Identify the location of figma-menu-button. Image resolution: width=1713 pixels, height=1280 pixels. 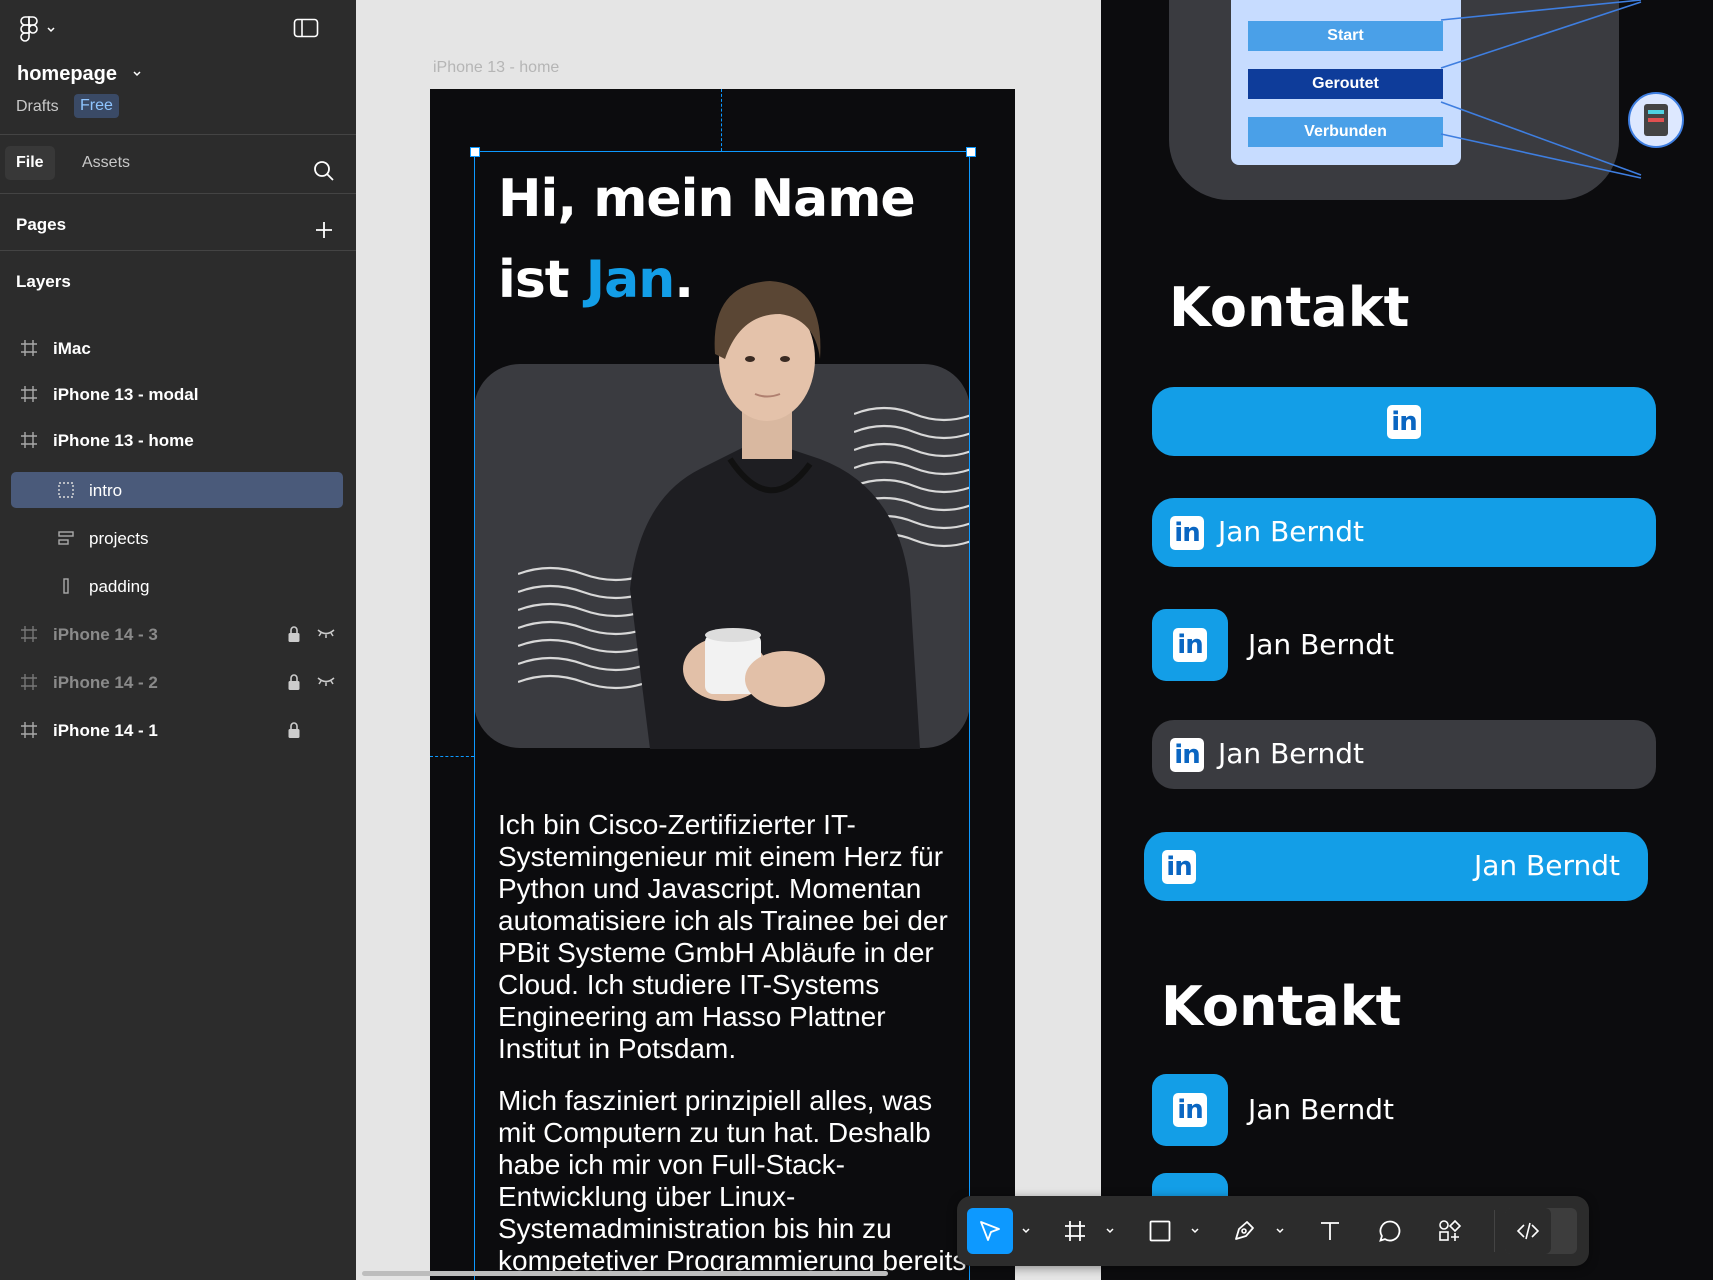
(38, 29).